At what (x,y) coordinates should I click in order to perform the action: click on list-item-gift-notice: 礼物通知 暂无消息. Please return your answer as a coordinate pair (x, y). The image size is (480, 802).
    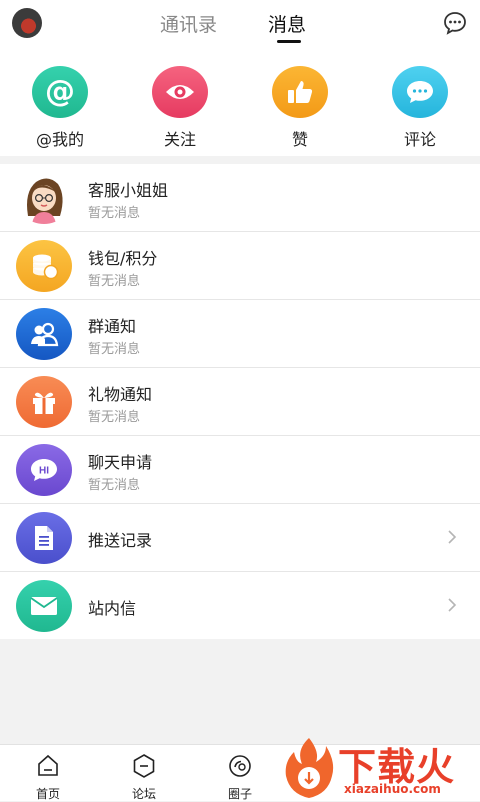
    Looking at the image, I should click on (240, 402).